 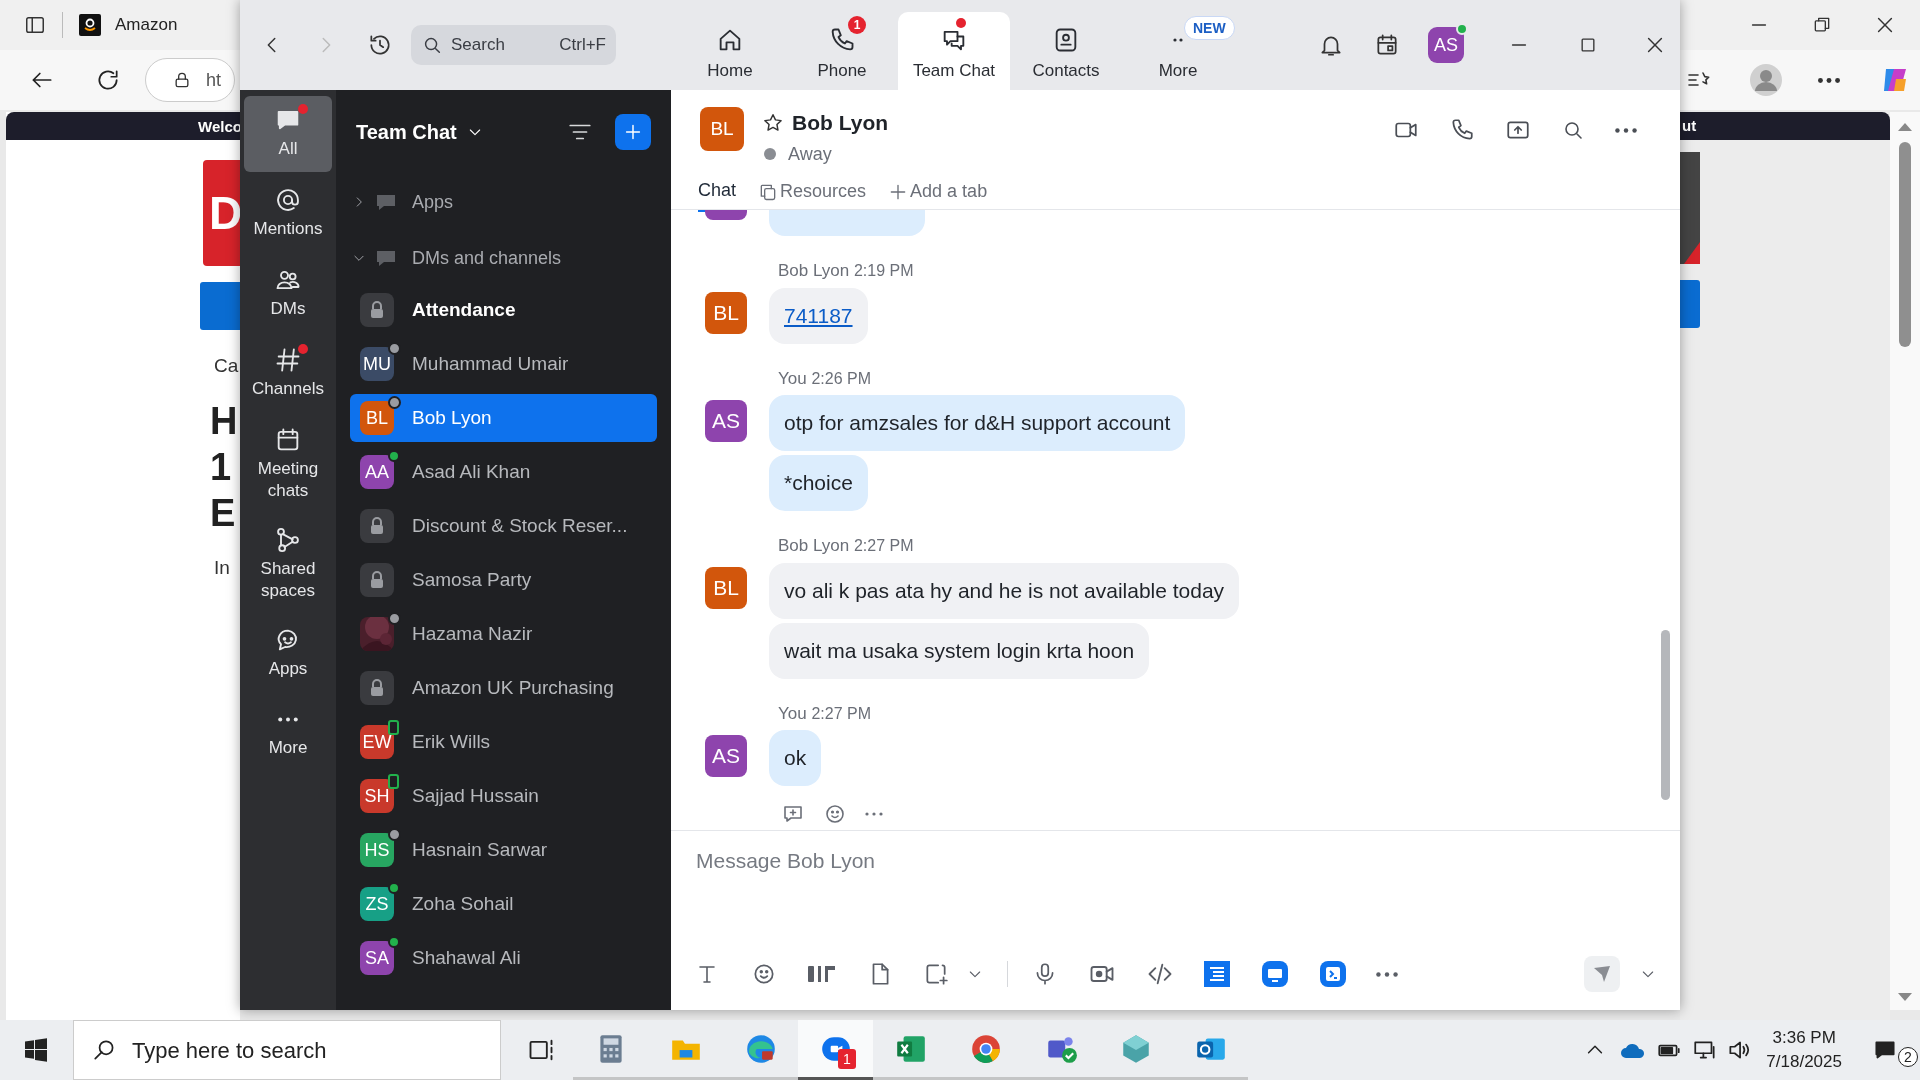 What do you see at coordinates (503, 796) in the screenshot?
I see `conversation-item: SH Sajjad Hussain` at bounding box center [503, 796].